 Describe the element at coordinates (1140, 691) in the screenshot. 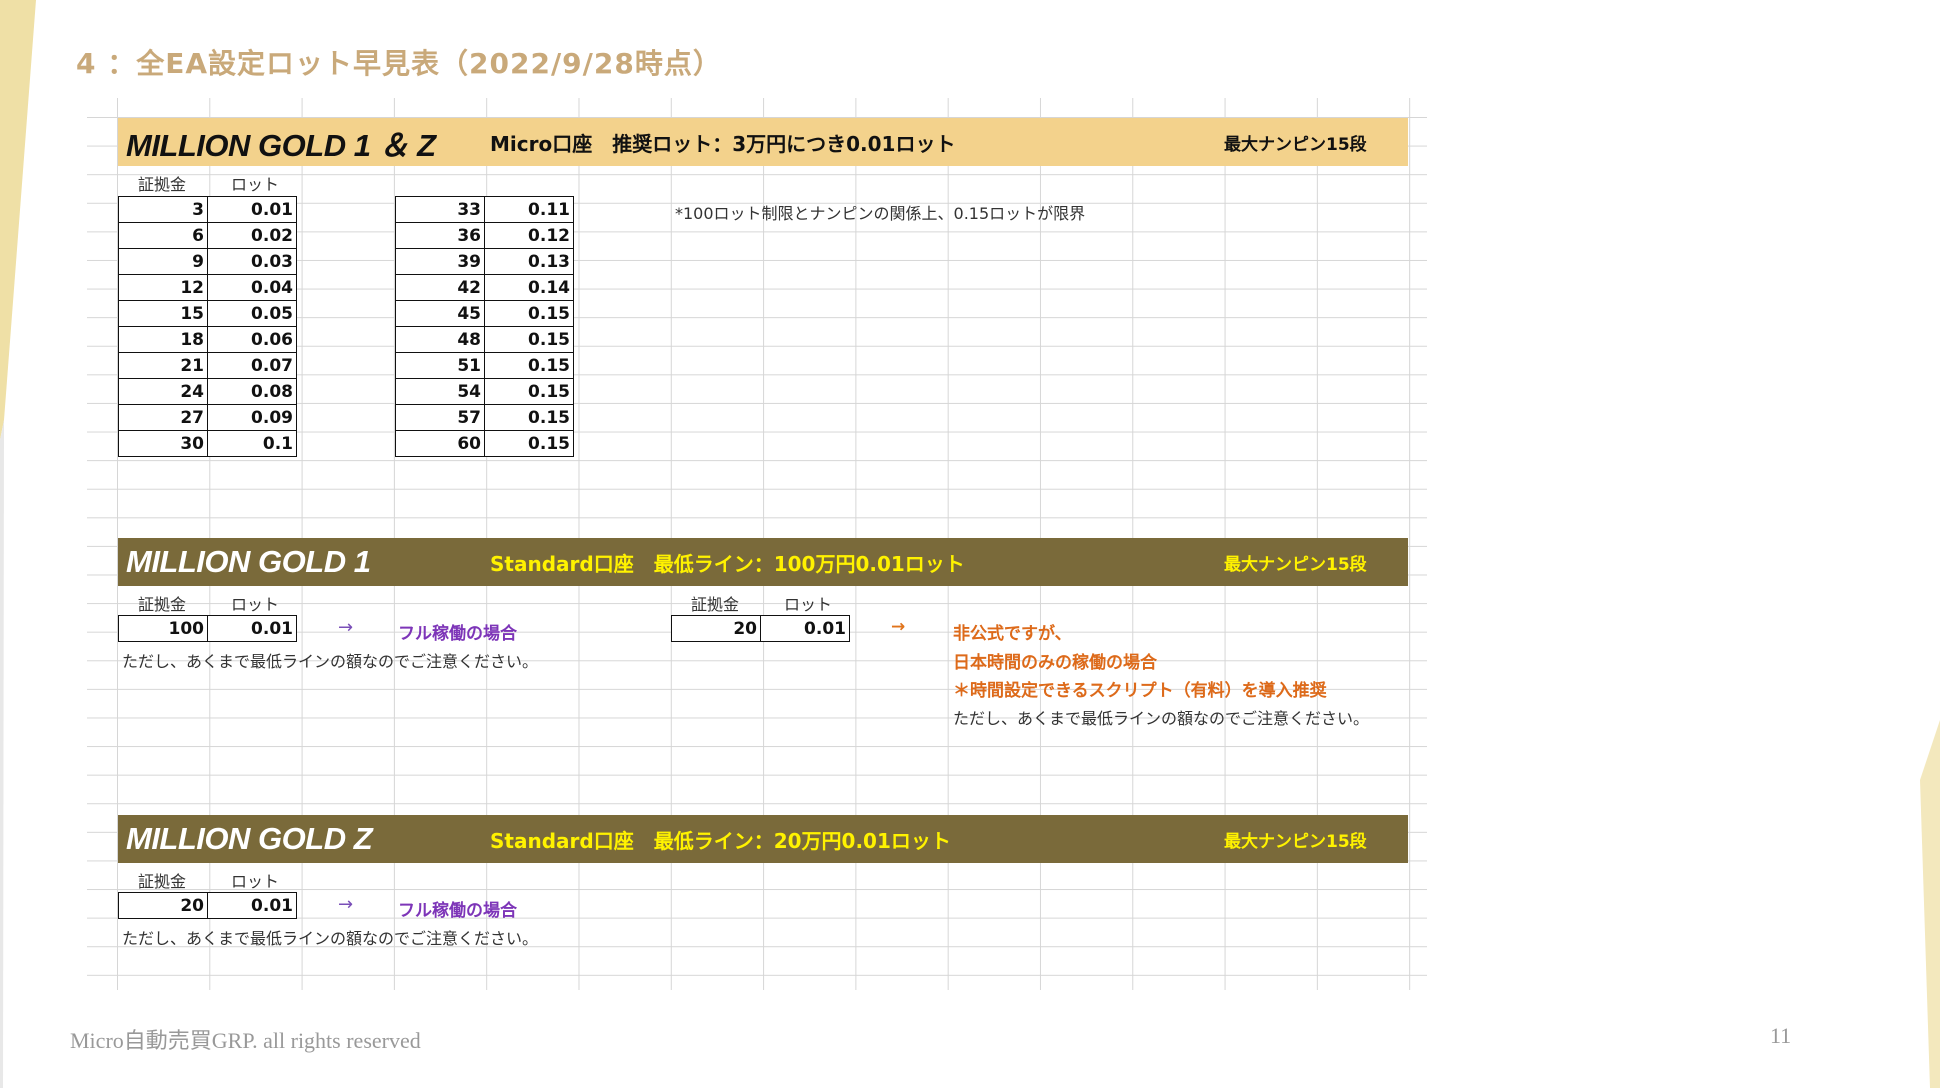

I see `script-recommendation: ＊時間設定できるスクリプト（有料）を導入推奨` at that location.